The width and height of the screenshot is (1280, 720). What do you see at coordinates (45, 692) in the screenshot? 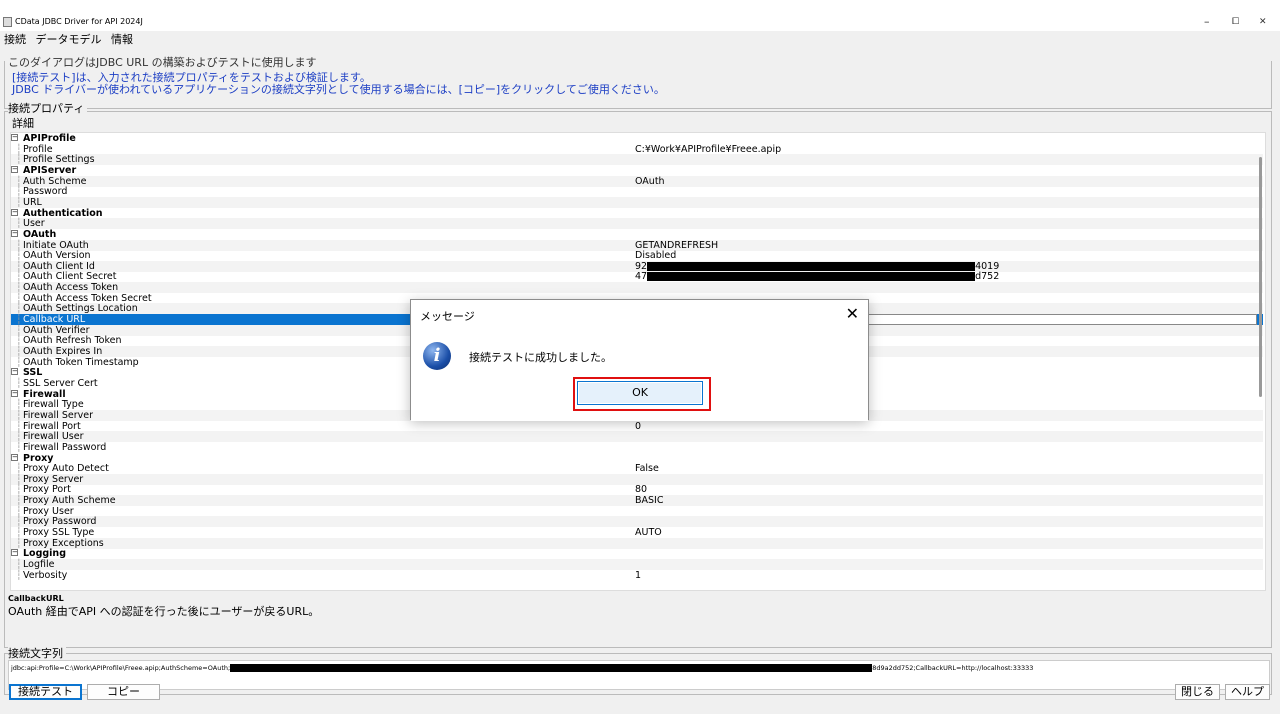
I see `test-connection-button: 接続テスト` at bounding box center [45, 692].